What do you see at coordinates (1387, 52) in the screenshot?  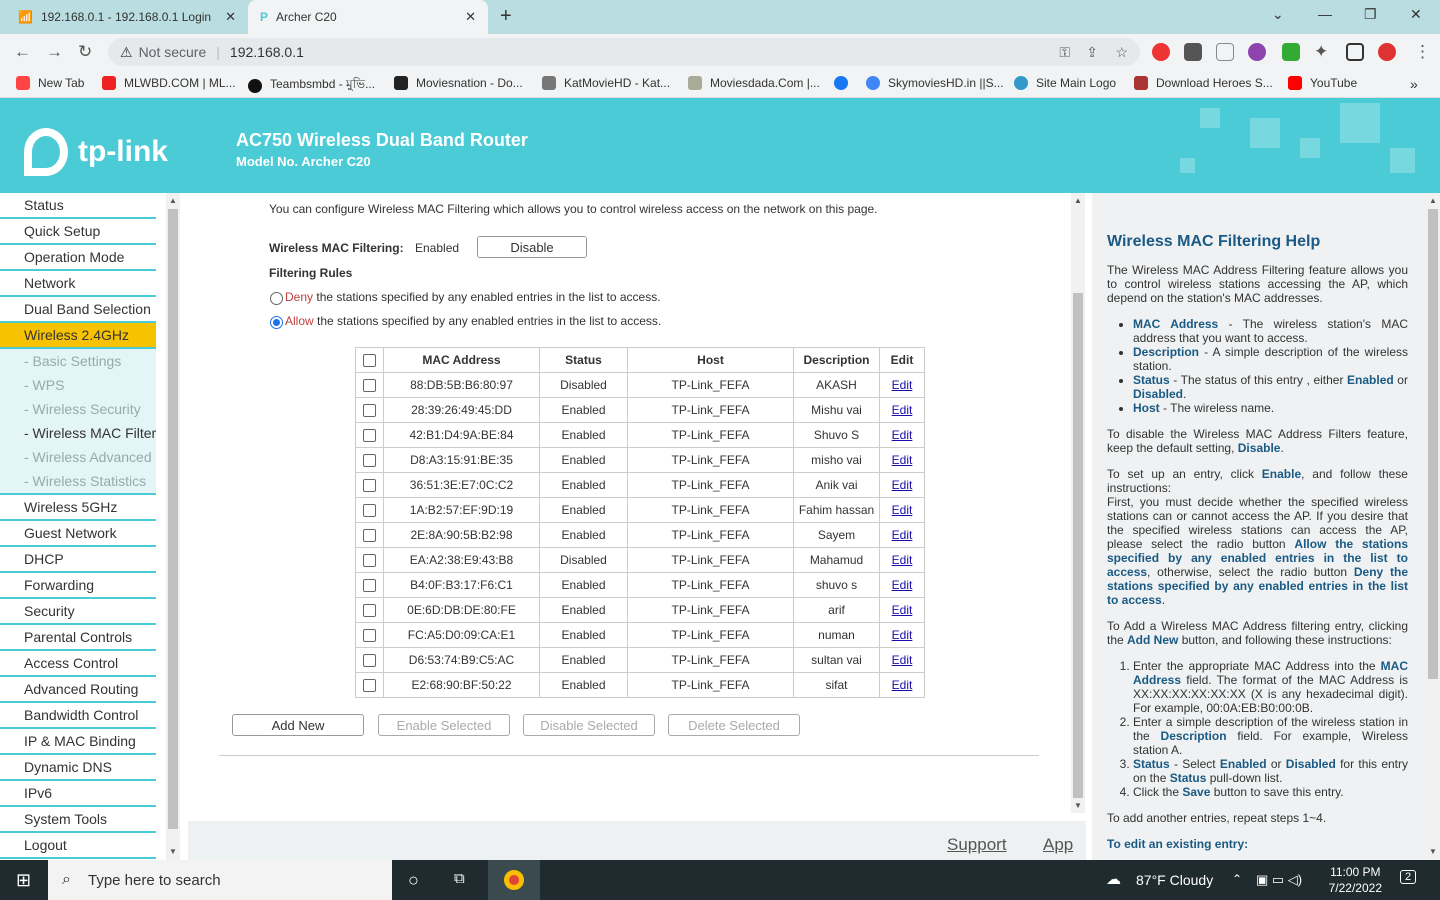 I see `profile-avatar` at bounding box center [1387, 52].